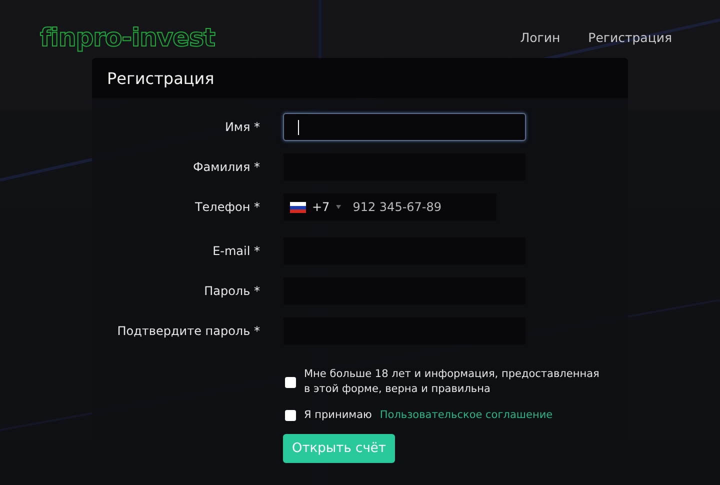 The height and width of the screenshot is (485, 720). Describe the element at coordinates (242, 127) in the screenshot. I see `field-label: Имя *` at that location.